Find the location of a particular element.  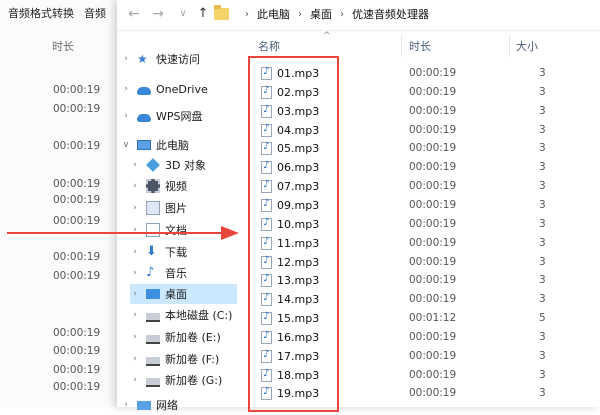

cube-icon is located at coordinates (153, 165).